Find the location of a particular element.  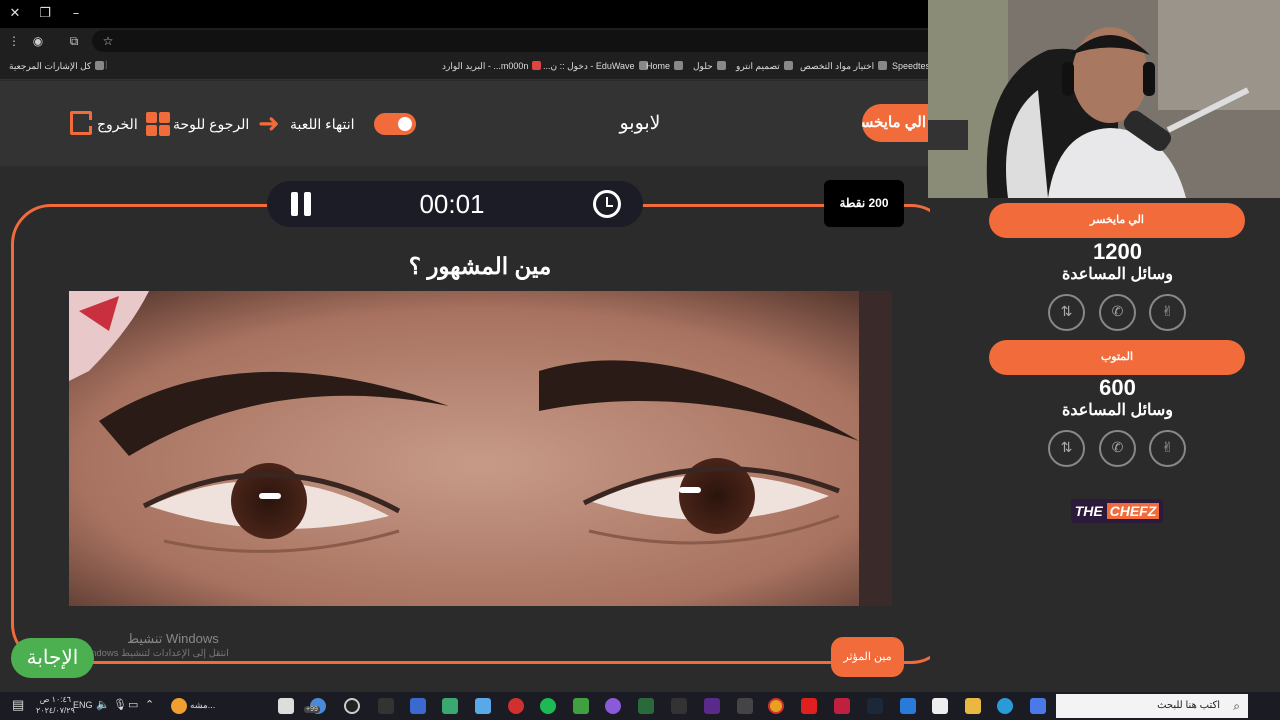

timer-bar: 00:01 is located at coordinates (455, 204).